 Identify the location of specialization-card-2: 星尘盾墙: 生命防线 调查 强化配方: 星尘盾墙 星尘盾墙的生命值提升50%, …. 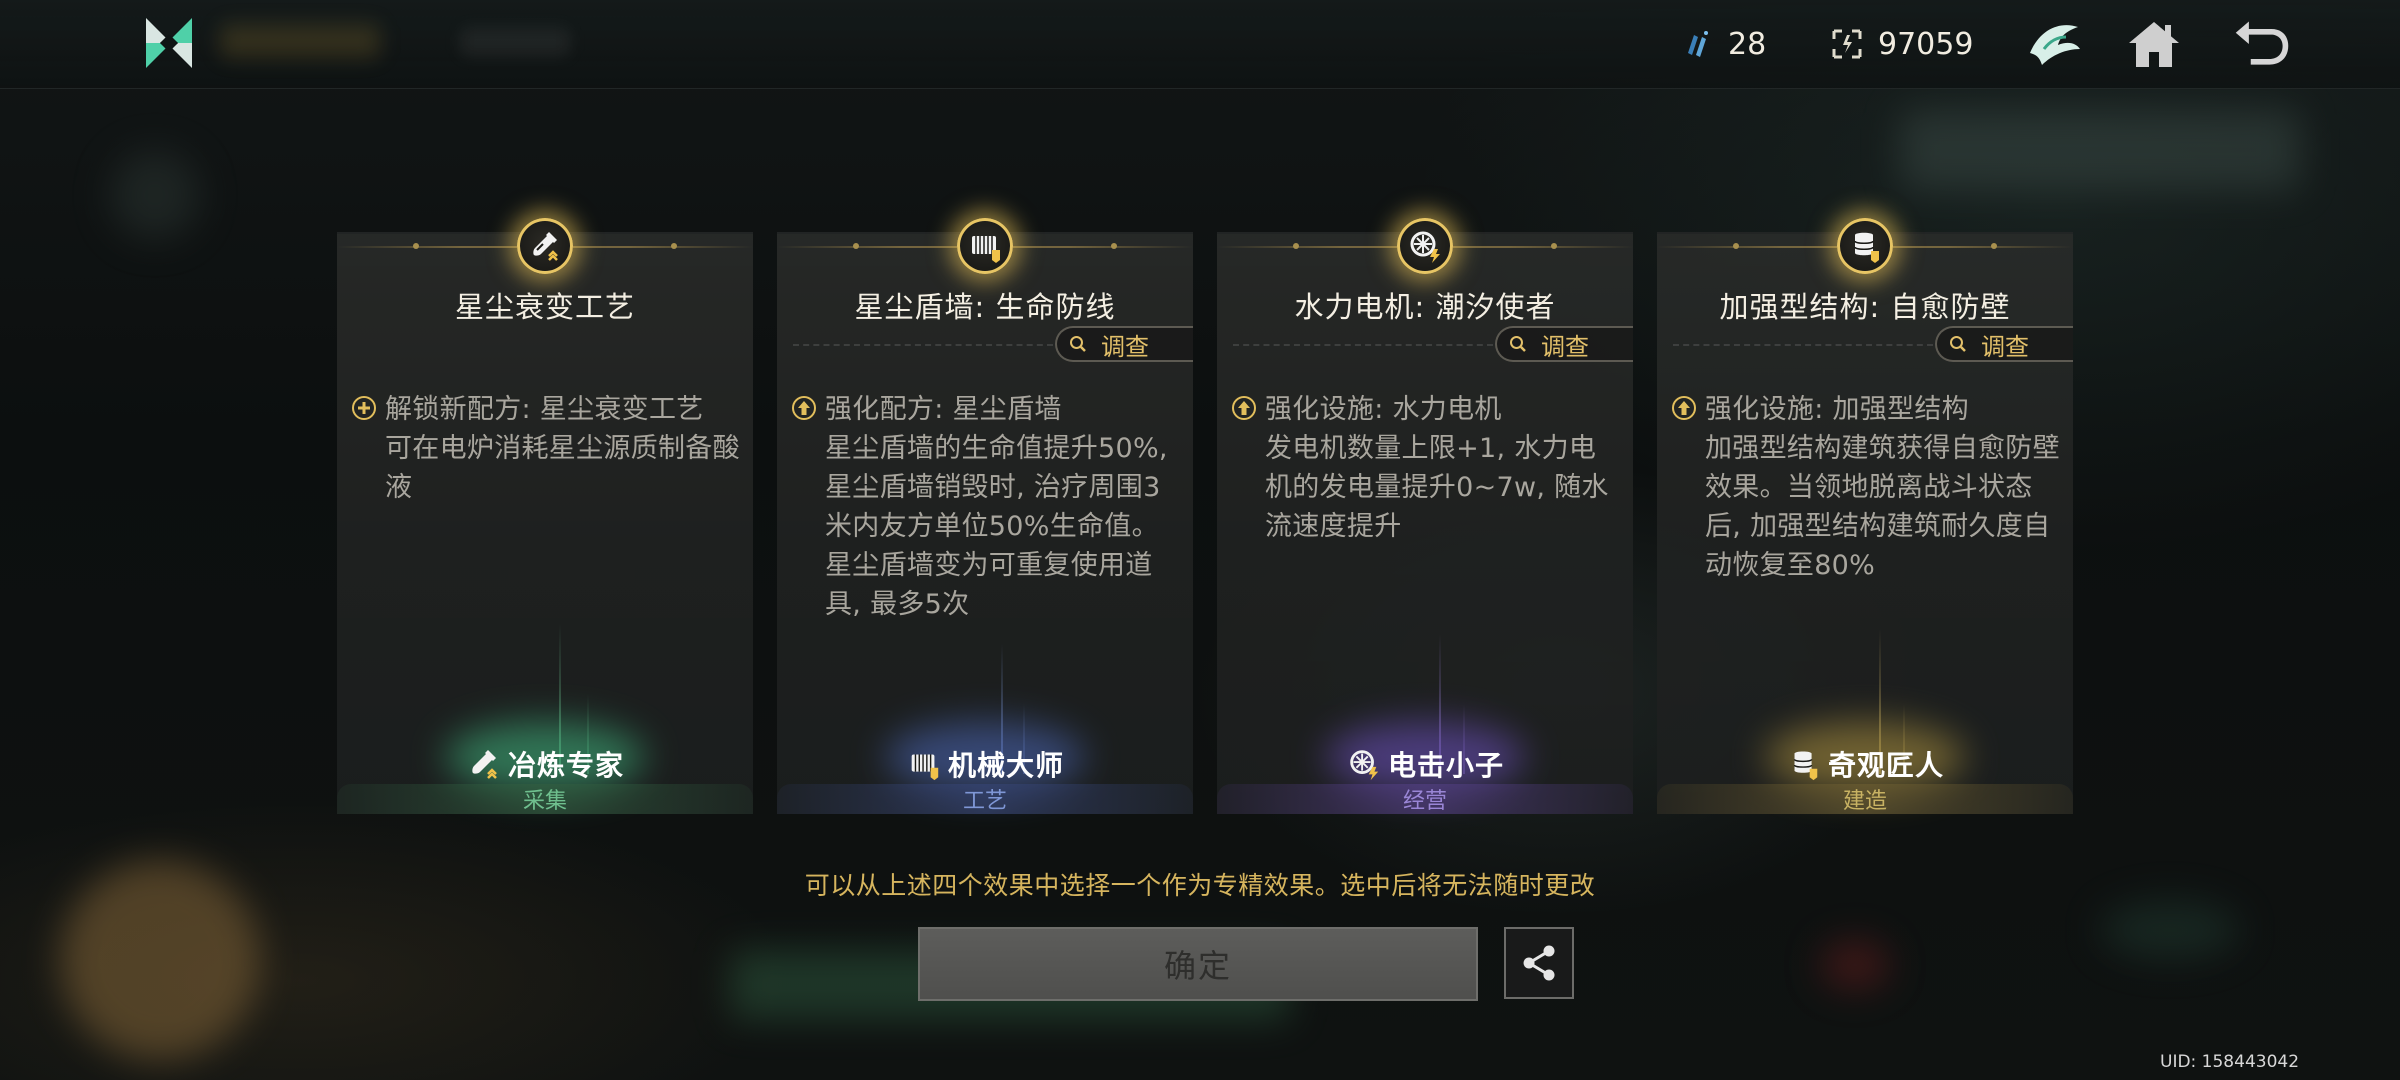
(985, 516).